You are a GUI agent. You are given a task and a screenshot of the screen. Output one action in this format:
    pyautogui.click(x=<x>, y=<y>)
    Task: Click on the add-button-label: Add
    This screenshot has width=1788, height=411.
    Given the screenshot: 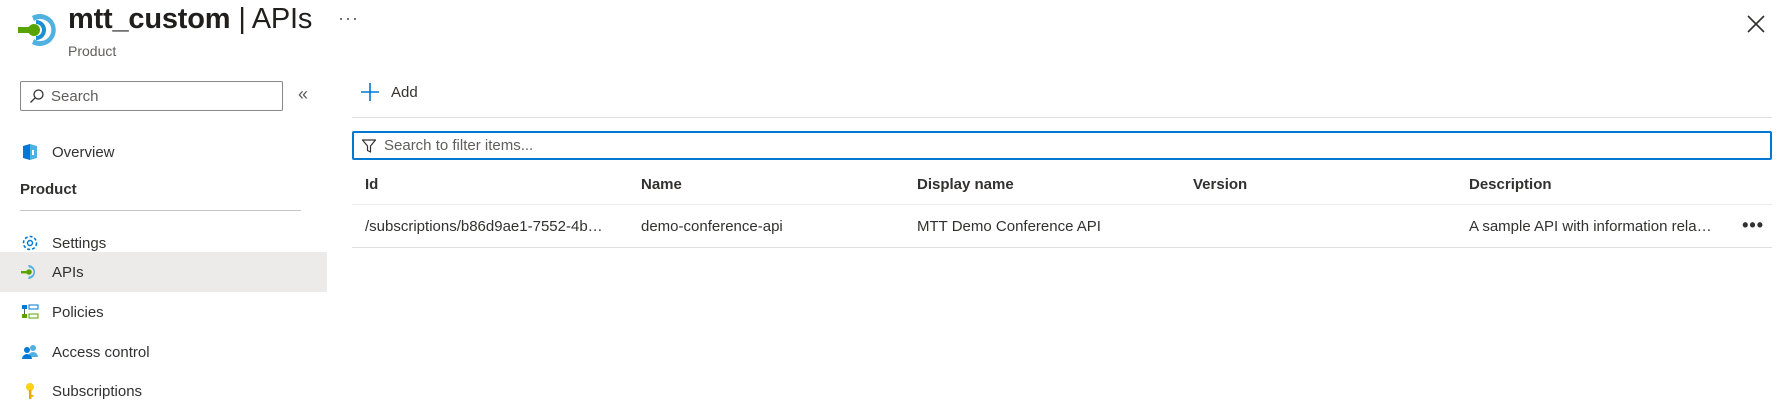 What is the action you would take?
    pyautogui.click(x=404, y=92)
    